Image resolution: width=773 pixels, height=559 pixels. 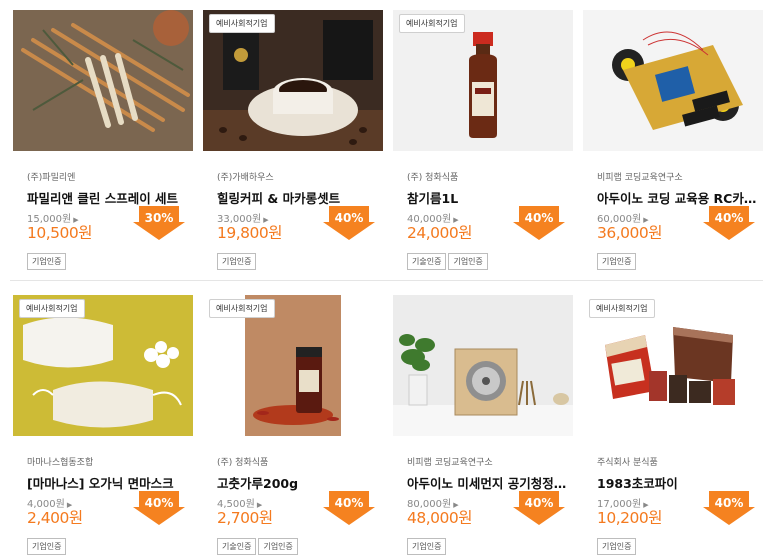 What do you see at coordinates (673, 365) in the screenshot?
I see `product-image-choco-pie: 예비사회적기업` at bounding box center [673, 365].